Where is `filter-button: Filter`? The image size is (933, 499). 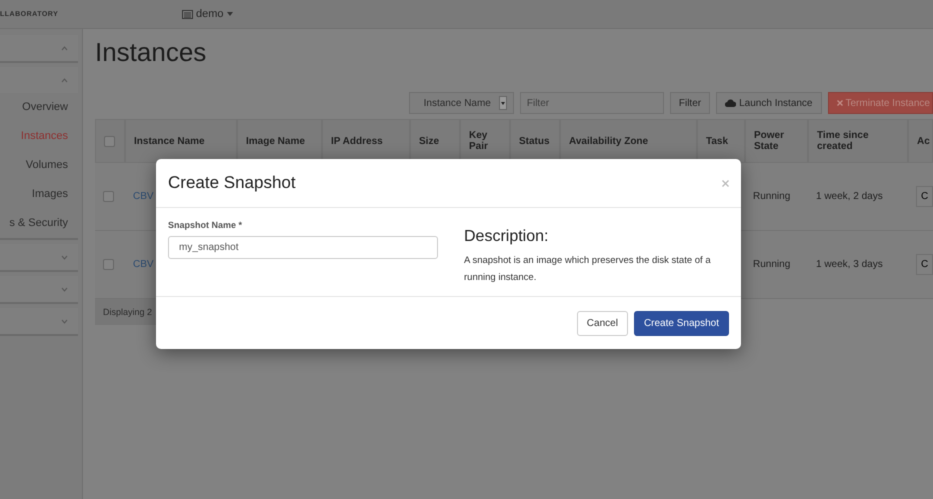
filter-button: Filter is located at coordinates (690, 103).